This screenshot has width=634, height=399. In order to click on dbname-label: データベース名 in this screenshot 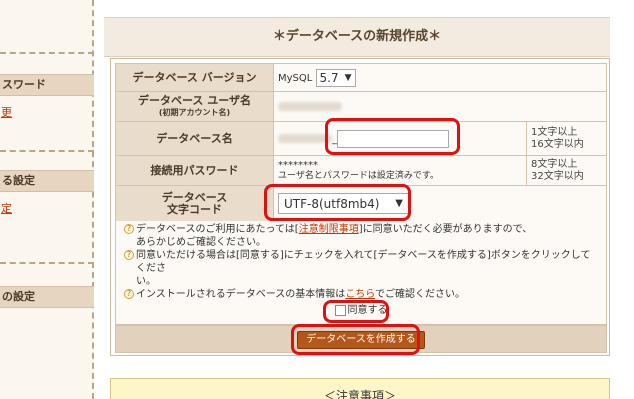, I will do `click(194, 138)`.